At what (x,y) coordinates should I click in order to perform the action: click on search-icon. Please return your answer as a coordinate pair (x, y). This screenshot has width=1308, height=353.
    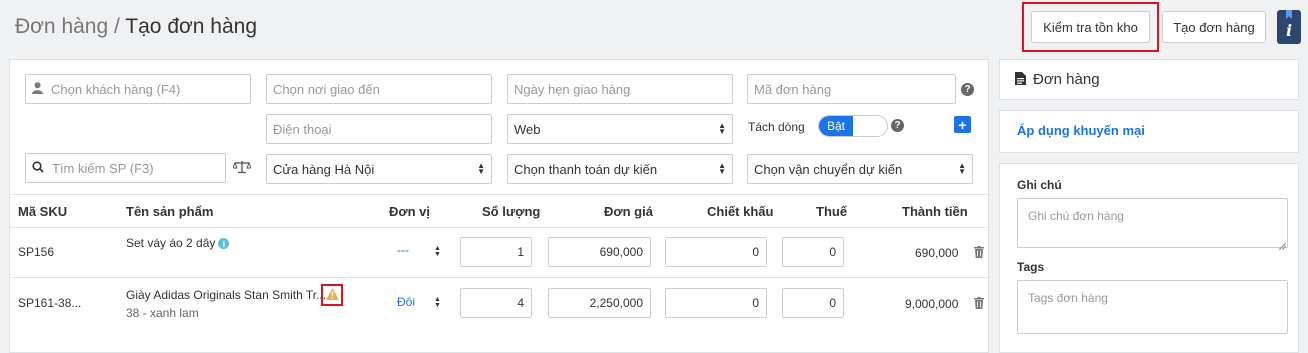
    Looking at the image, I should click on (38, 168).